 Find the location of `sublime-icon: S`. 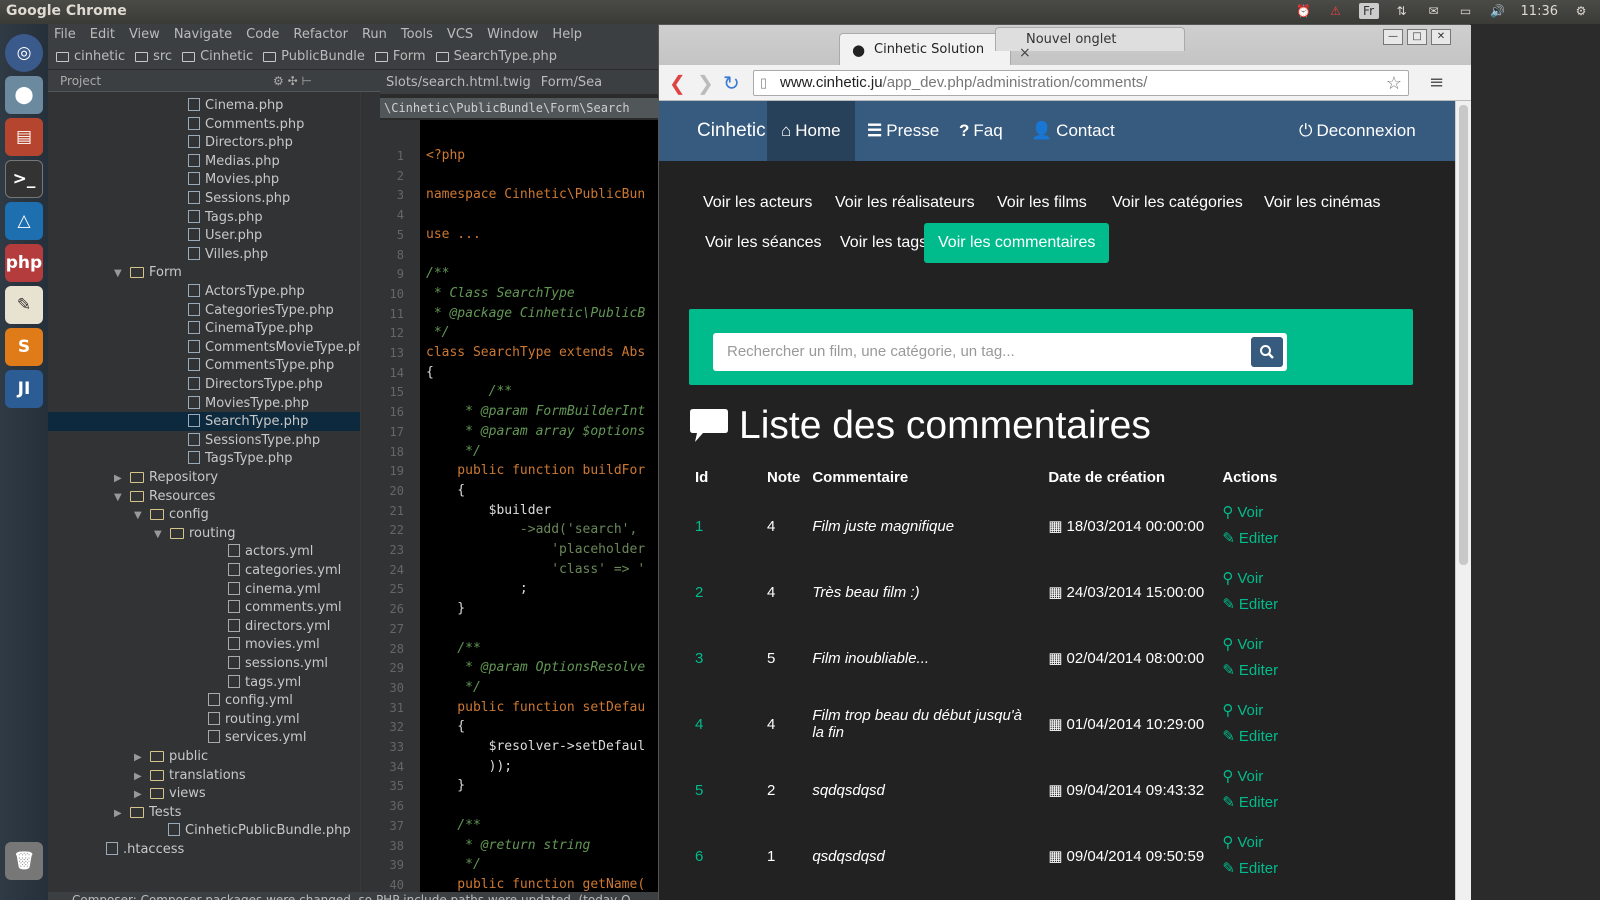

sublime-icon: S is located at coordinates (24, 347).